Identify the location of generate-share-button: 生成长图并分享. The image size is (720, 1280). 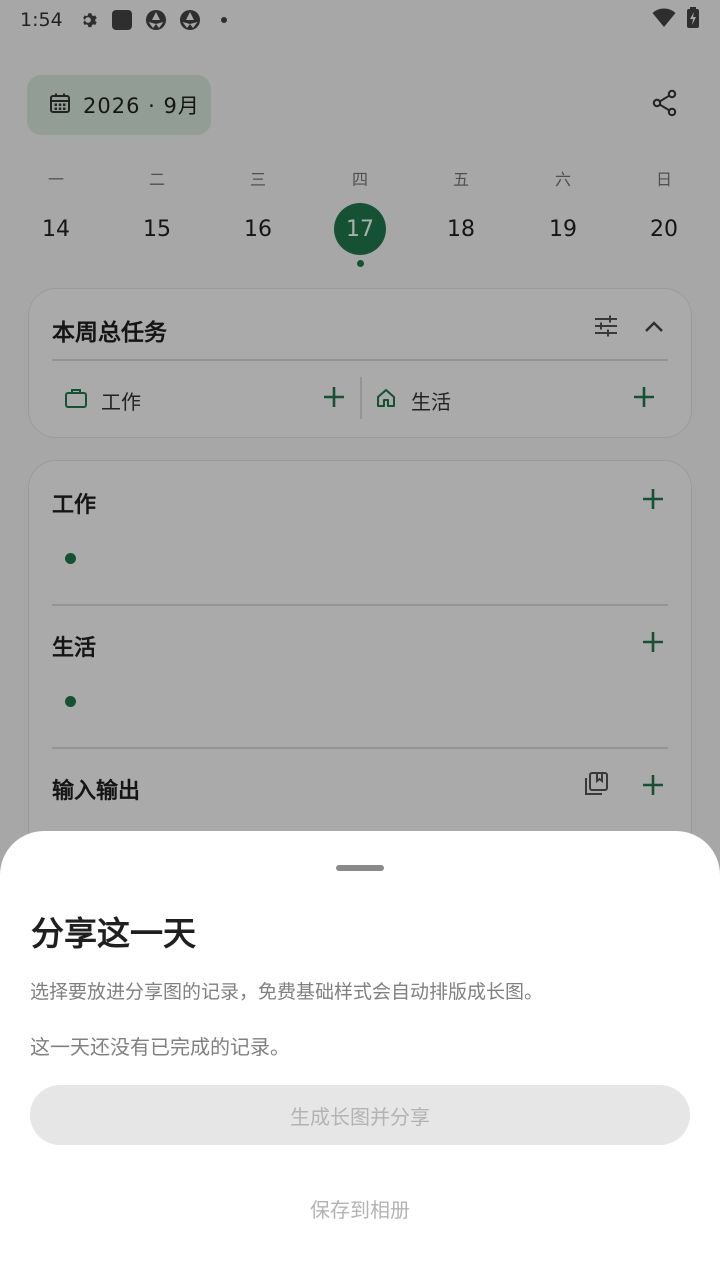
(360, 1115).